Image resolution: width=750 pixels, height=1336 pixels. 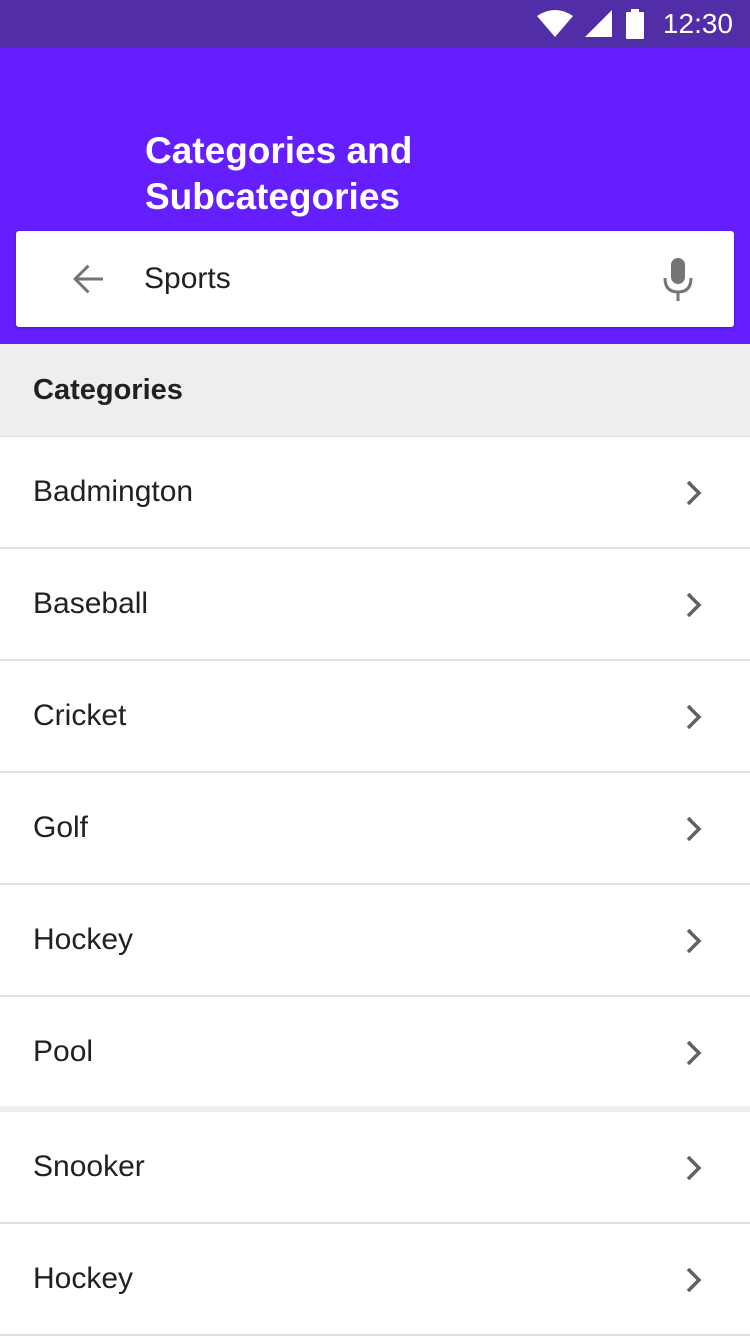 What do you see at coordinates (91, 603) in the screenshot?
I see `list-item-label: Baseball` at bounding box center [91, 603].